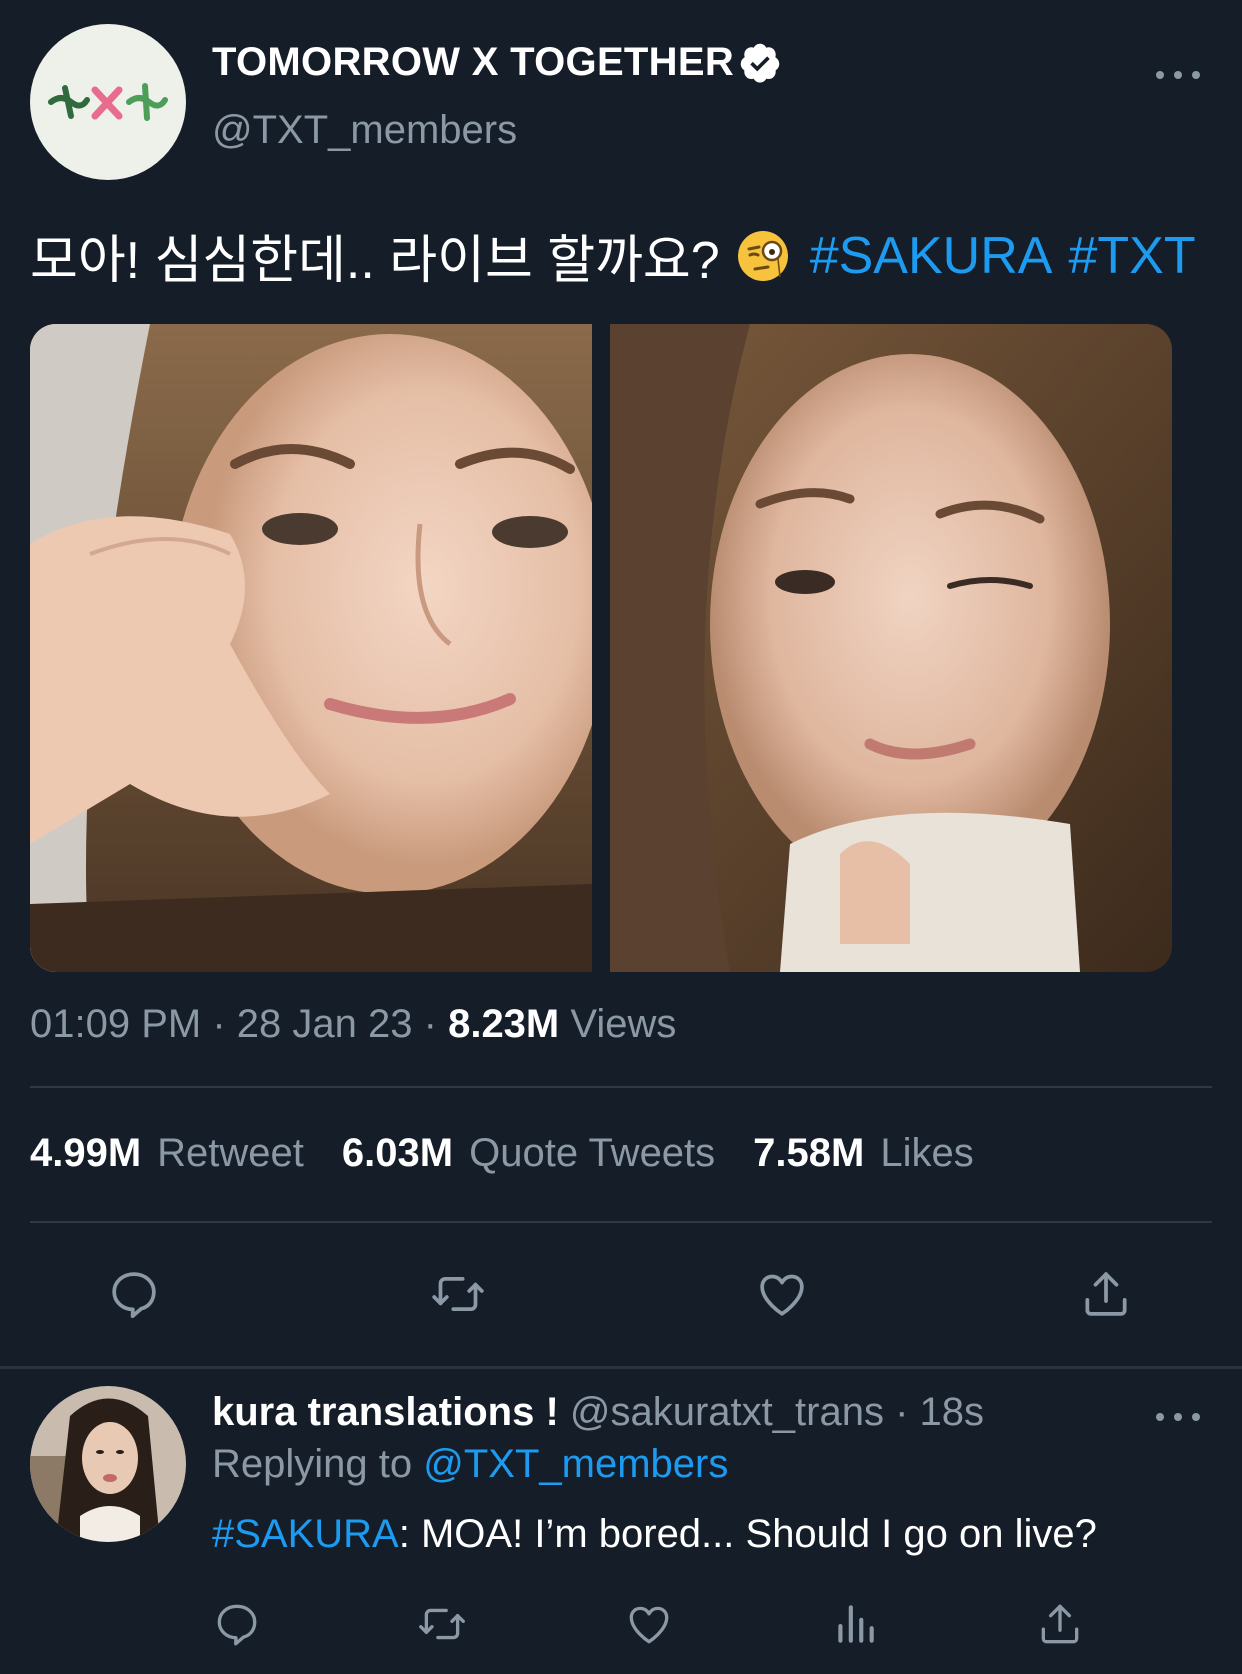 Image resolution: width=1242 pixels, height=1674 pixels. What do you see at coordinates (727, 1412) in the screenshot?
I see `reply-handle: @sakuratxt_trans` at bounding box center [727, 1412].